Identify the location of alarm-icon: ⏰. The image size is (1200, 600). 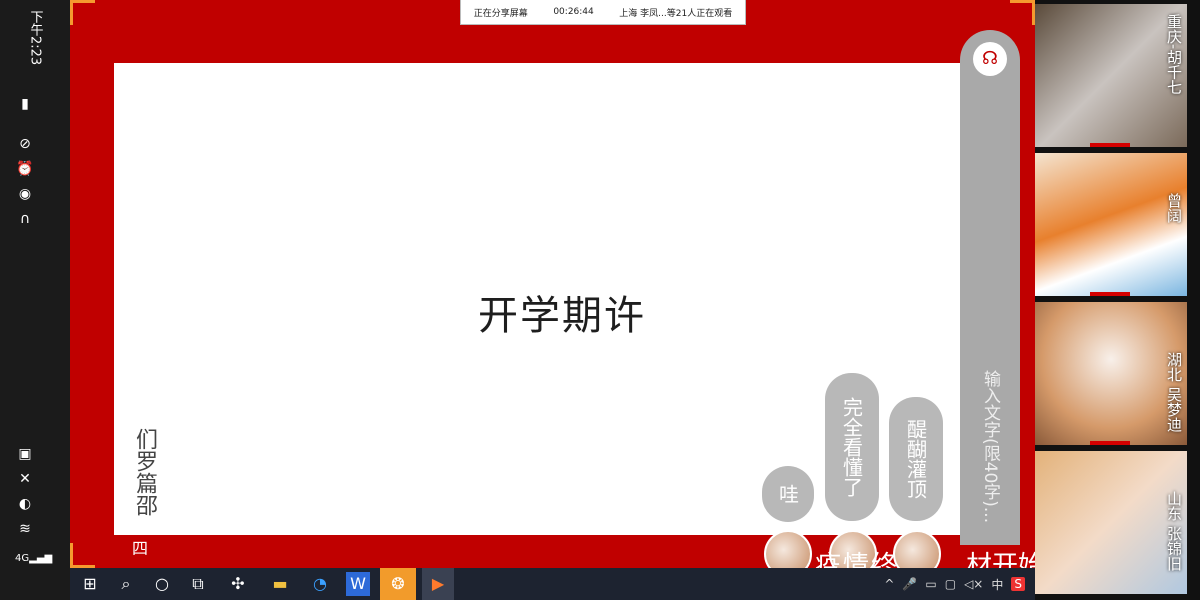
(25, 169).